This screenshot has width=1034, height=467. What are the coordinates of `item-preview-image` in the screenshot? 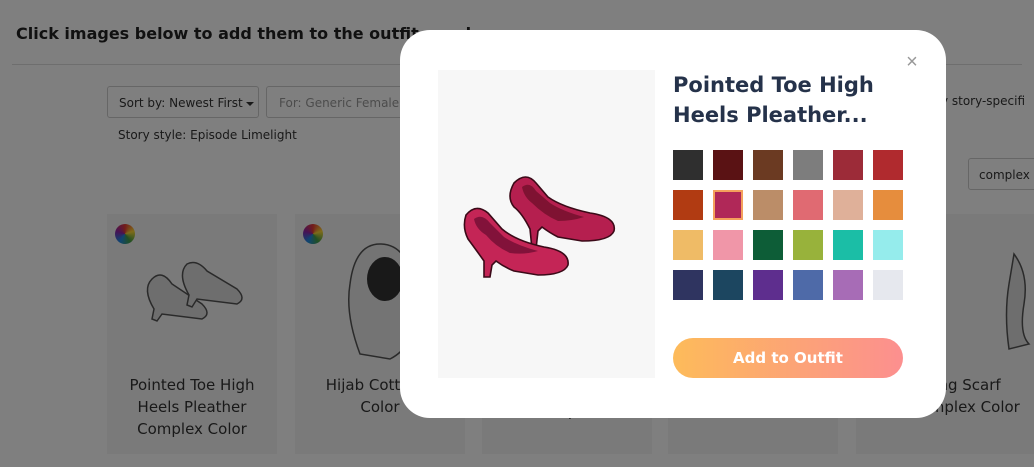 It's located at (546, 224).